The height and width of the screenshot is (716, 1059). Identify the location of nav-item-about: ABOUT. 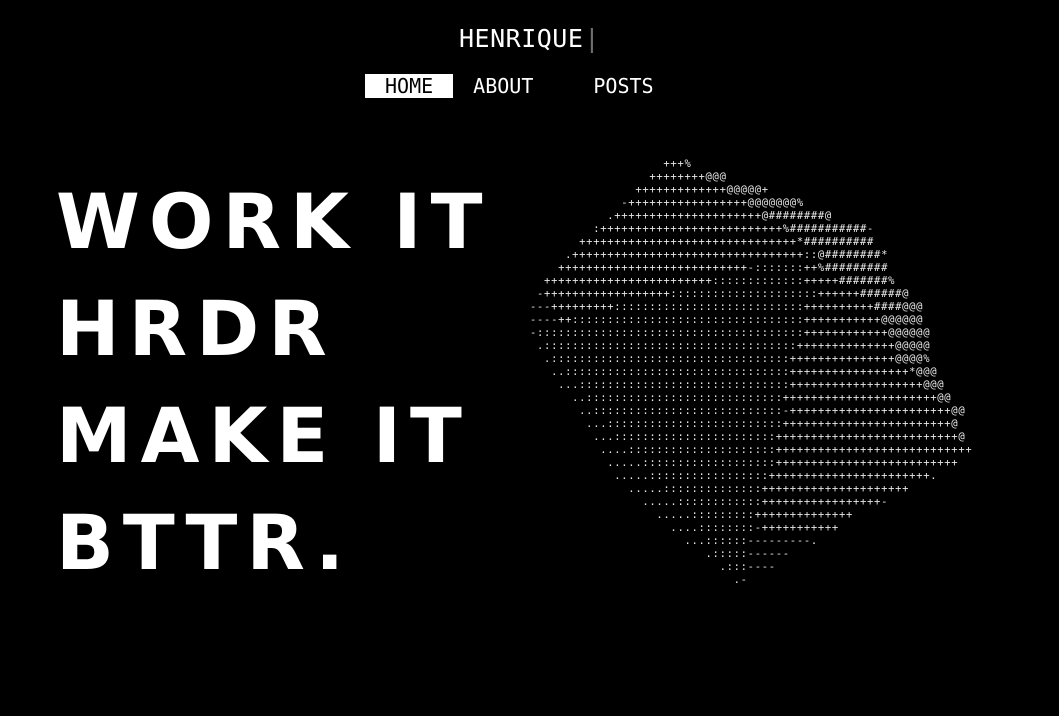
(503, 86).